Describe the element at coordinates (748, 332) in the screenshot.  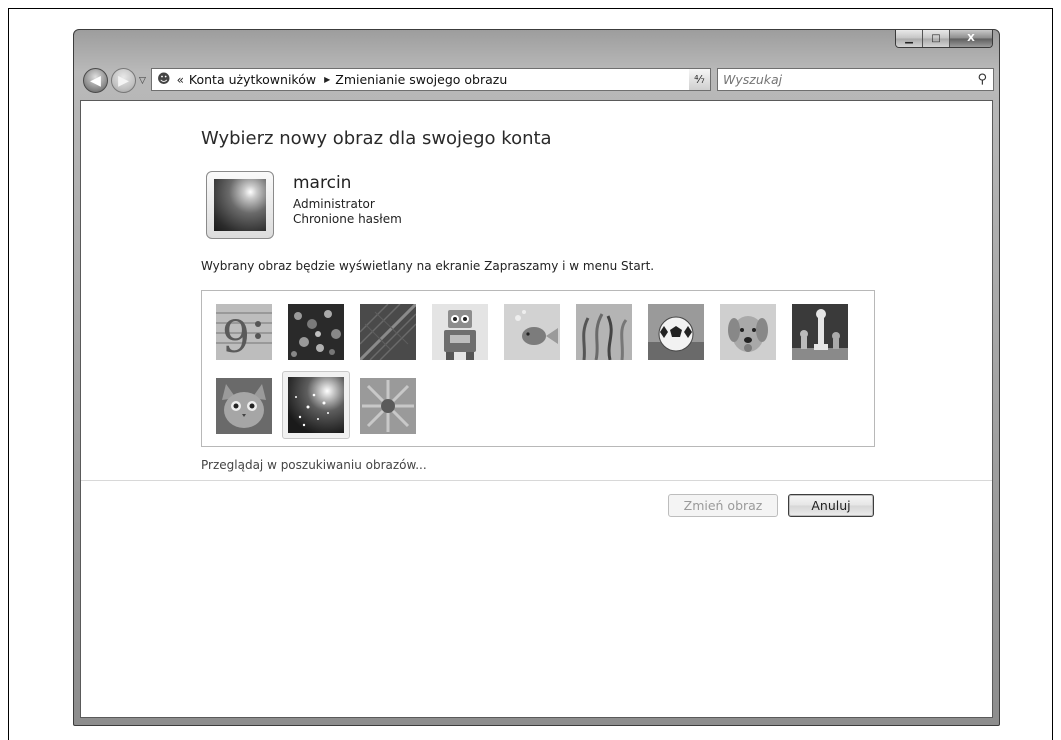
I see `picture-dog` at that location.